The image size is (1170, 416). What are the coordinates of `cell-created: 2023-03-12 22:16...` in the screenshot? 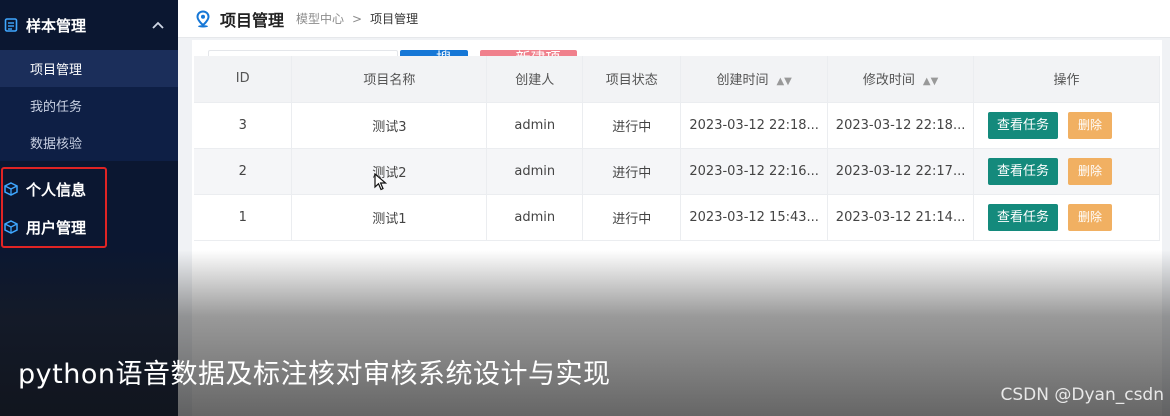 It's located at (754, 171).